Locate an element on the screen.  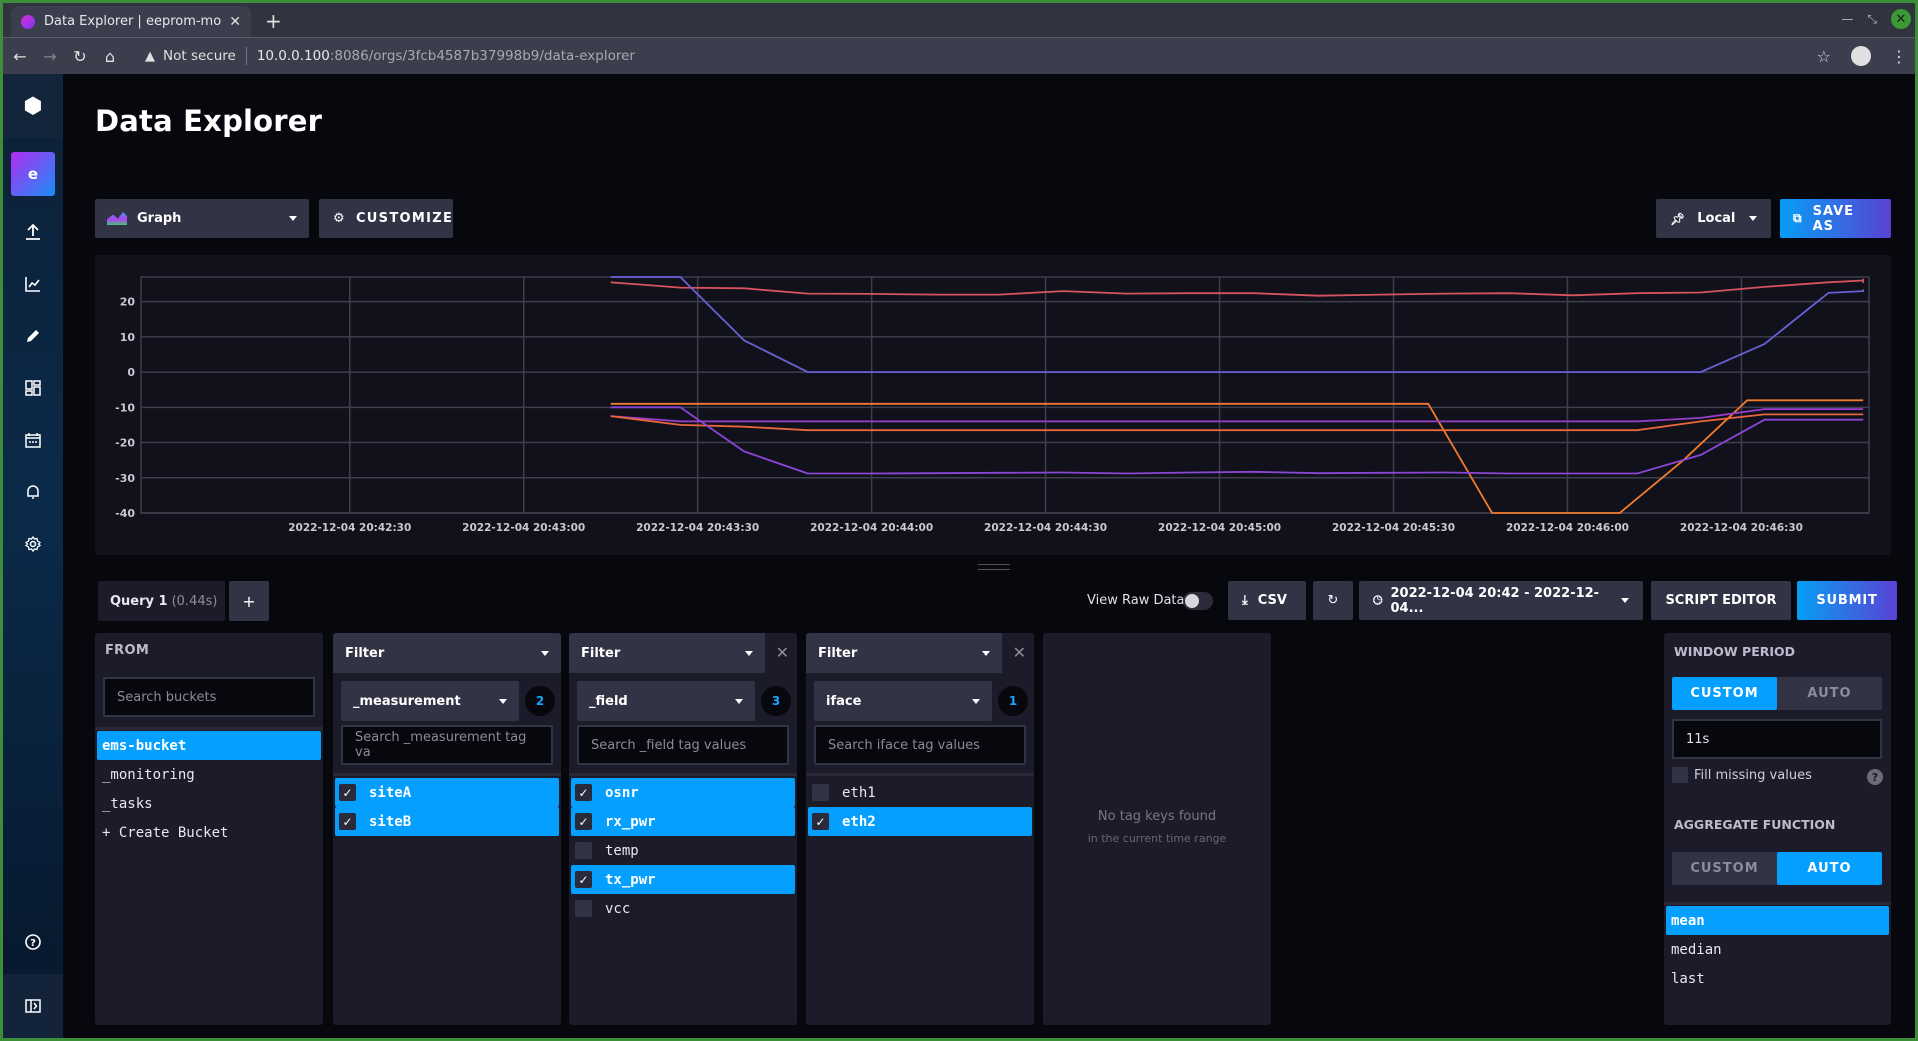
bucket-item: + Create Bucket is located at coordinates (209, 832).